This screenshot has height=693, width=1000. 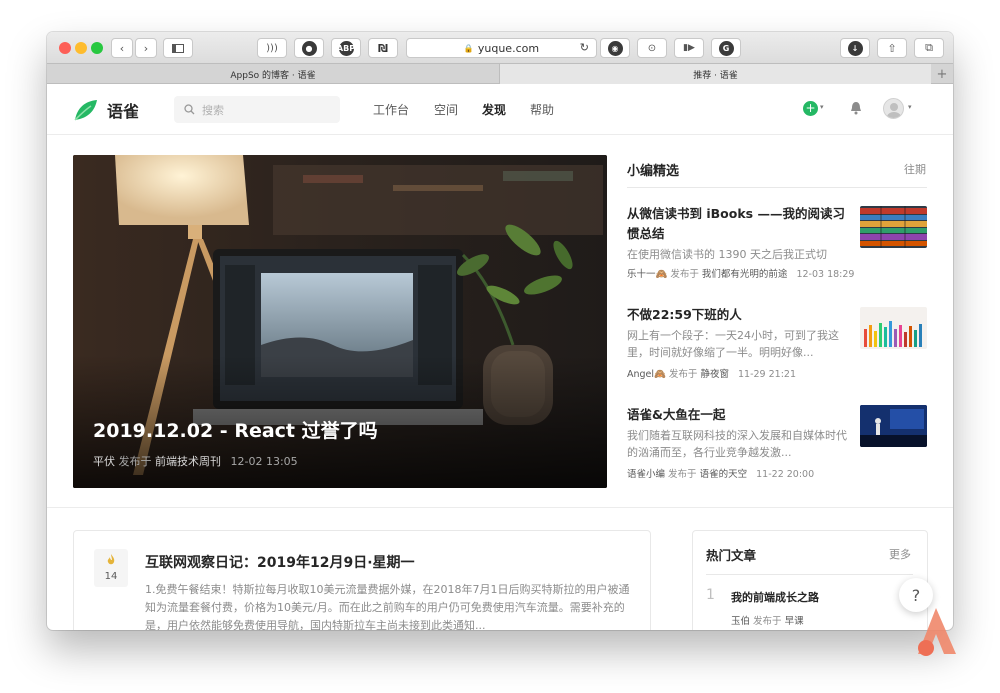 What do you see at coordinates (810, 580) in the screenshot?
I see `hot-articles-panel: 热门文章 更多 1 我的前端成长之路 玉伯 发布于 早课` at bounding box center [810, 580].